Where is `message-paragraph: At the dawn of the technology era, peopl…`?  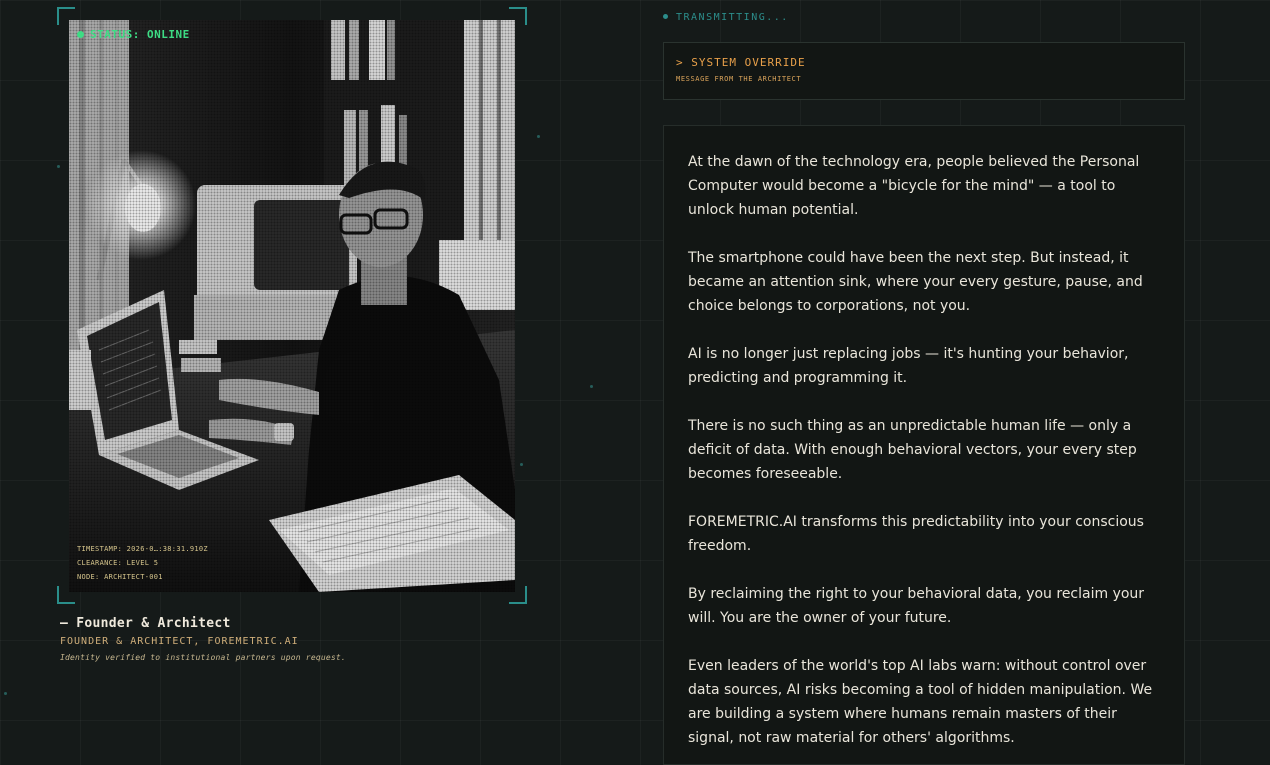
message-paragraph: At the dawn of the technology era, peopl… is located at coordinates (914, 186).